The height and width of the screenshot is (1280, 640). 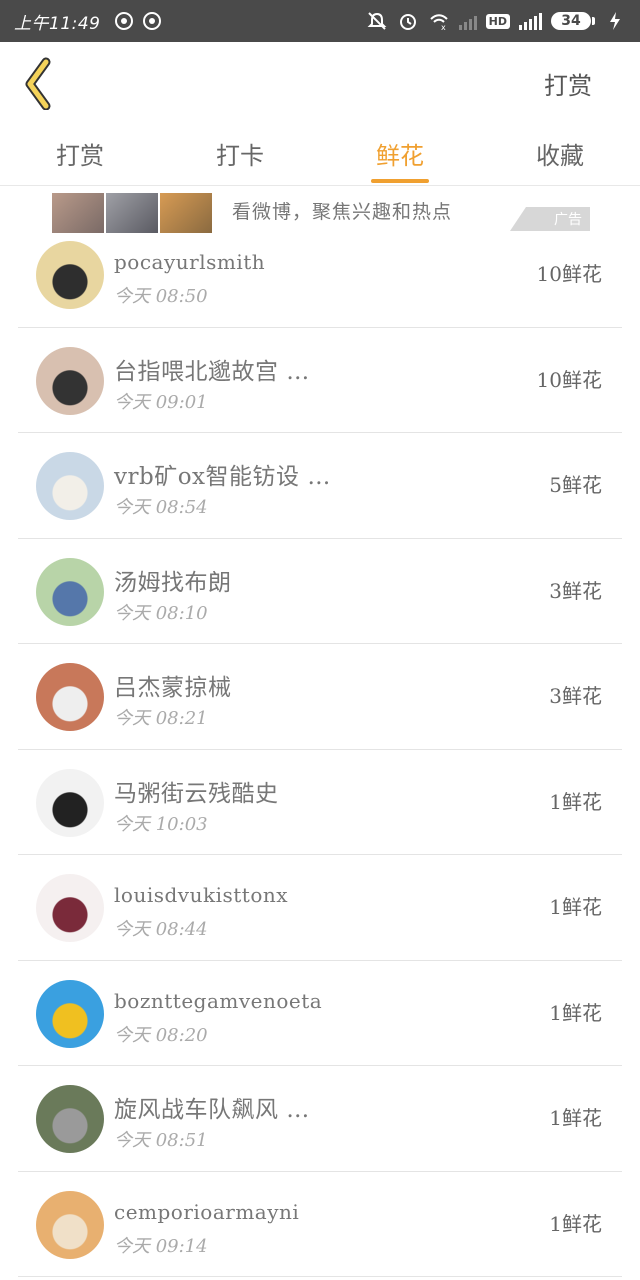 What do you see at coordinates (320, 81) in the screenshot?
I see `app-header: 打赏` at bounding box center [320, 81].